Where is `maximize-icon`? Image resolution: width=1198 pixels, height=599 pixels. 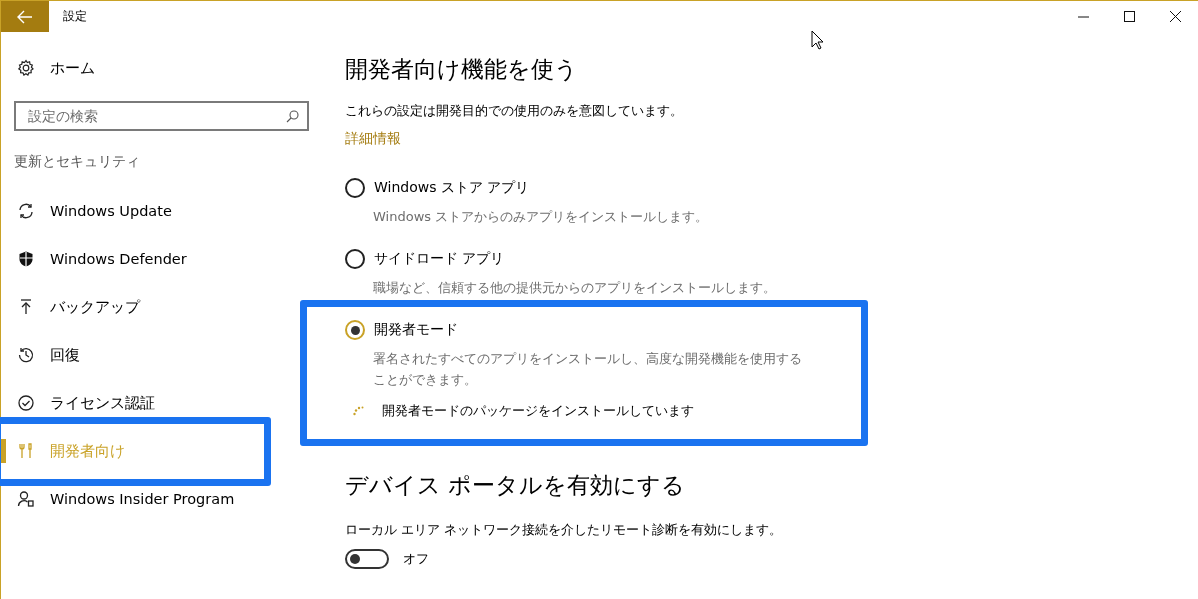 maximize-icon is located at coordinates (1129, 16).